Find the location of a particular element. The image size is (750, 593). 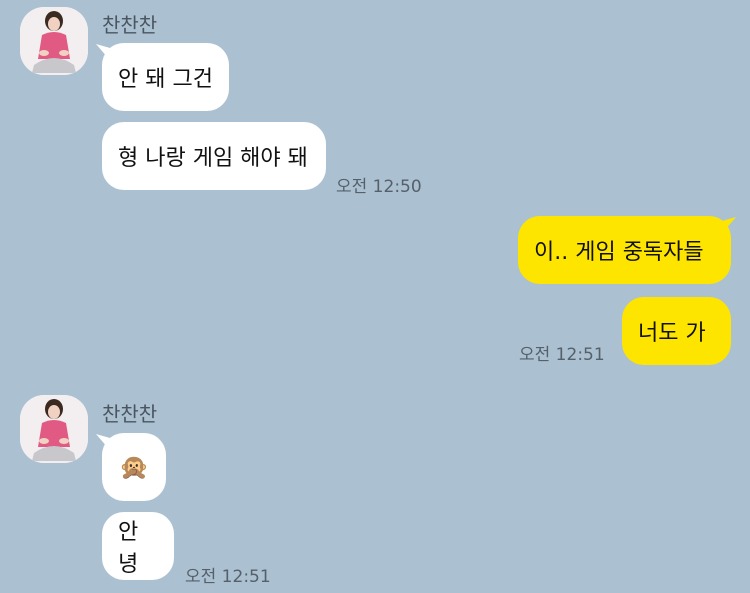

message-bubble: 이.. 게임 중독자들 is located at coordinates (624, 250).